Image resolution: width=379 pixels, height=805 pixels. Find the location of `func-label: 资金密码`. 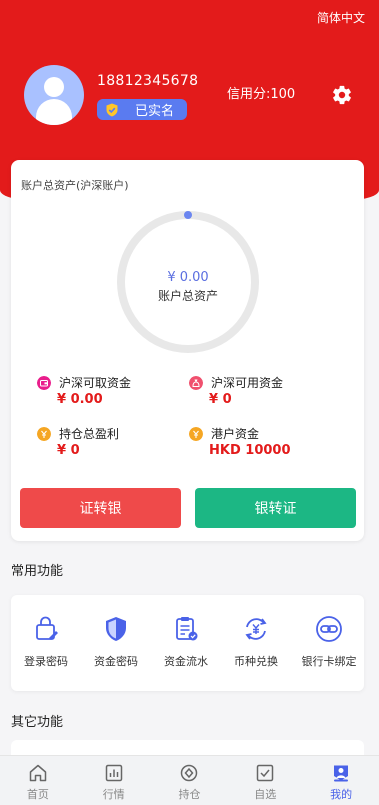

func-label: 资金密码 is located at coordinates (116, 661).